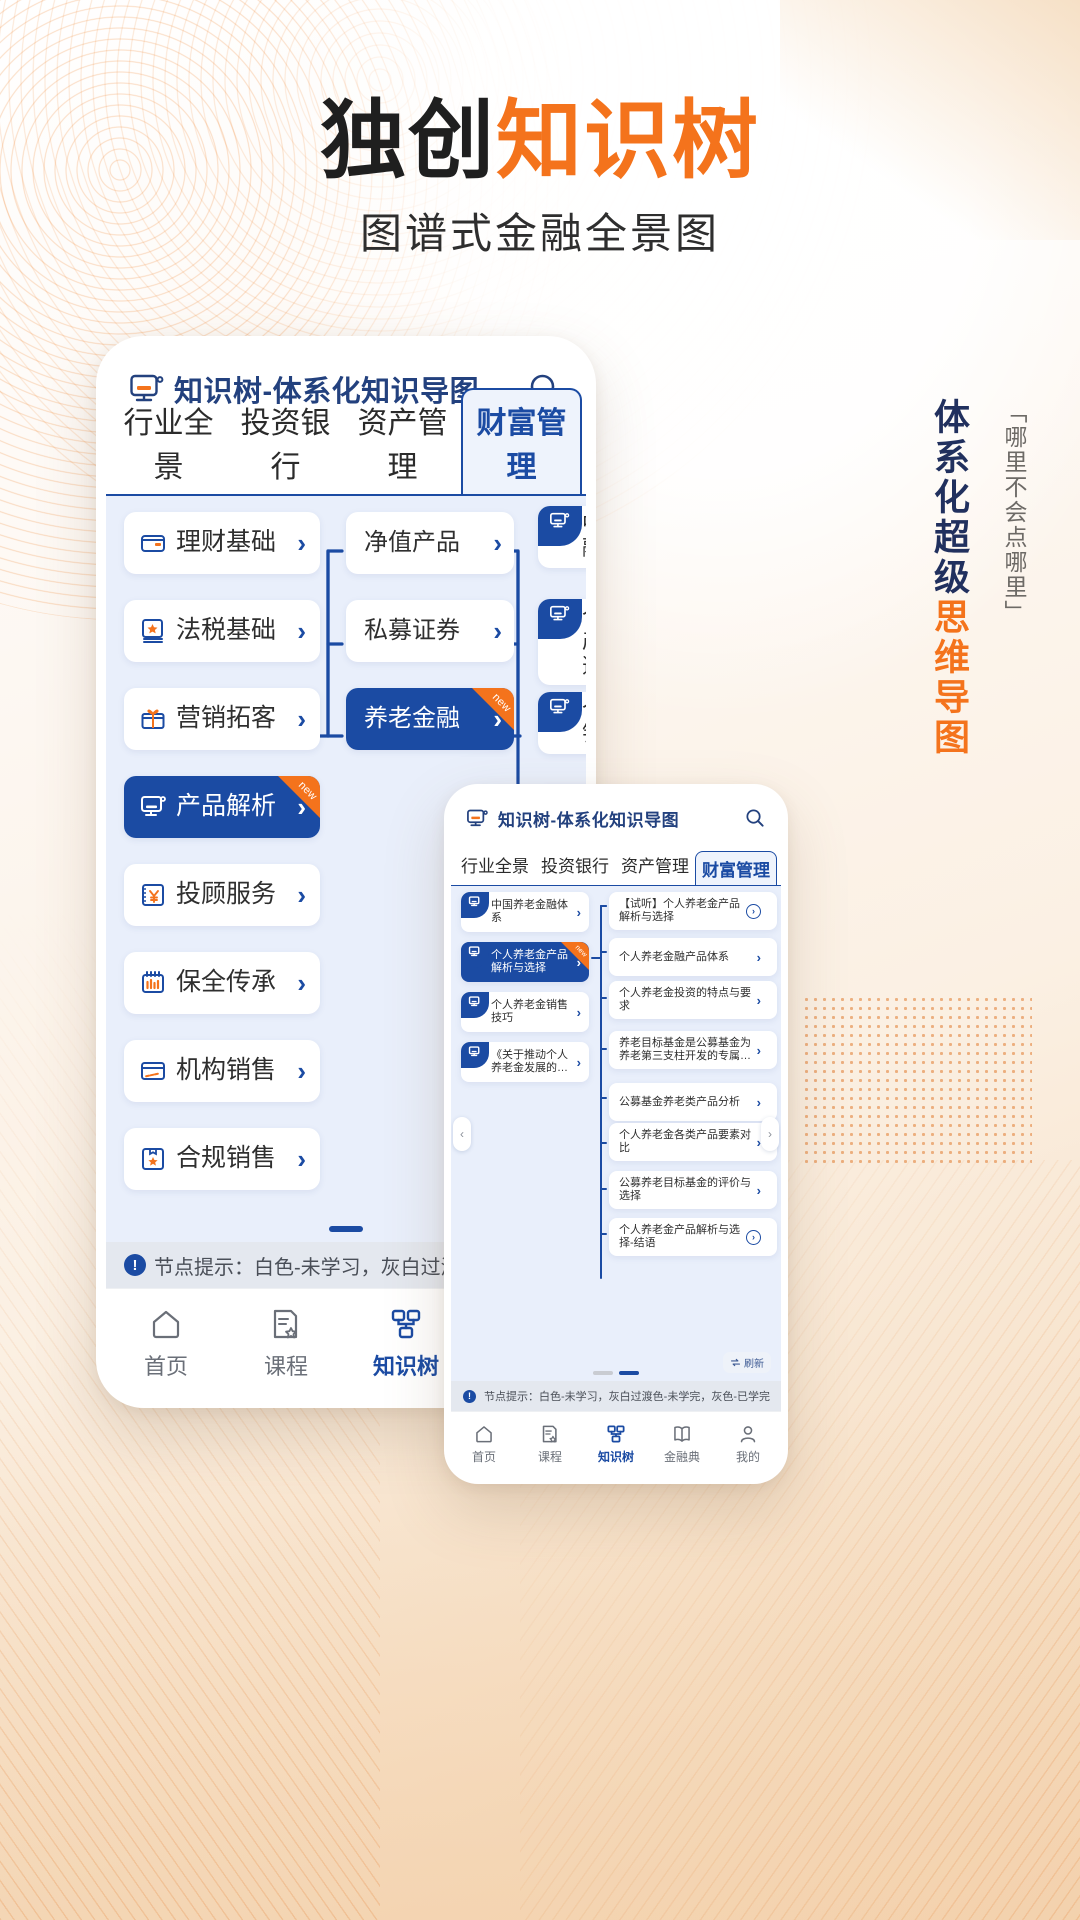  What do you see at coordinates (685, 1189) in the screenshot?
I see `tree-leaf-label: 公募养老目标基金的评价与选择` at bounding box center [685, 1189].